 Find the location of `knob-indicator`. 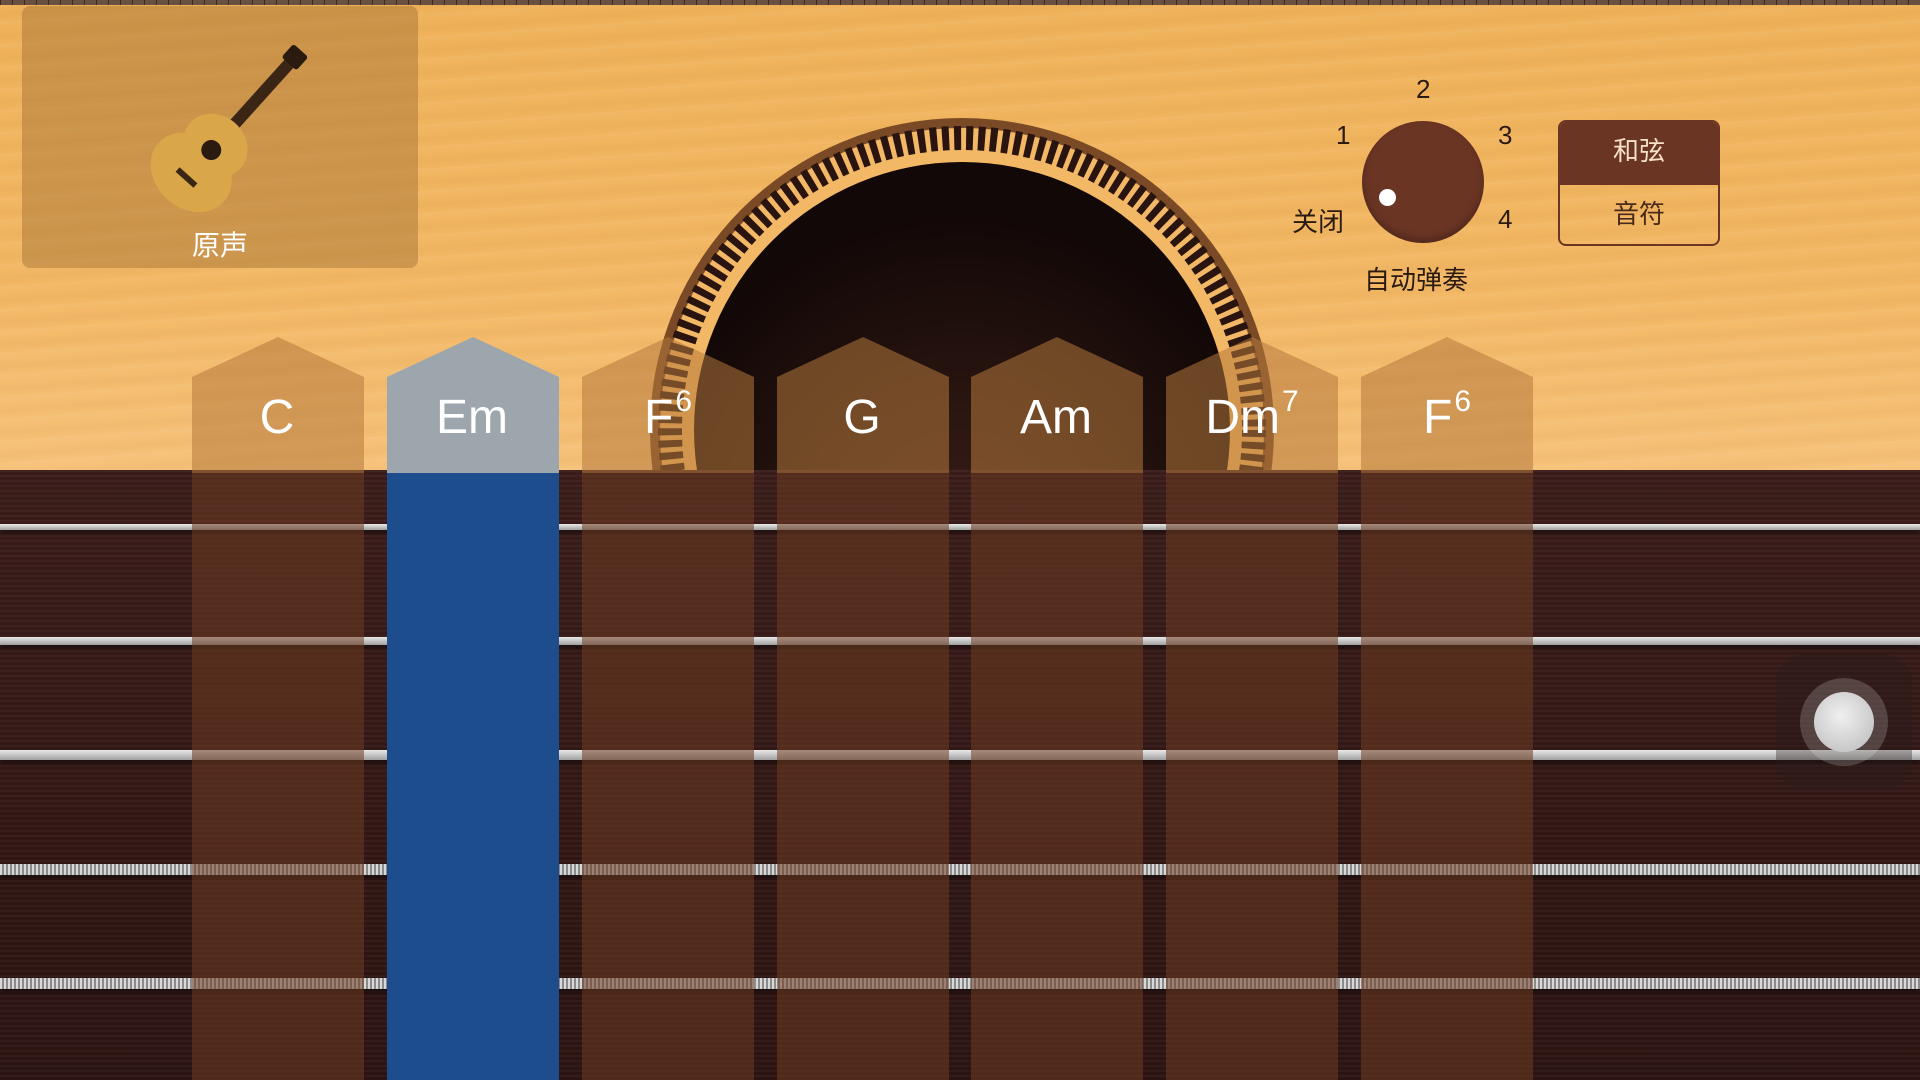

knob-indicator is located at coordinates (1387, 197).